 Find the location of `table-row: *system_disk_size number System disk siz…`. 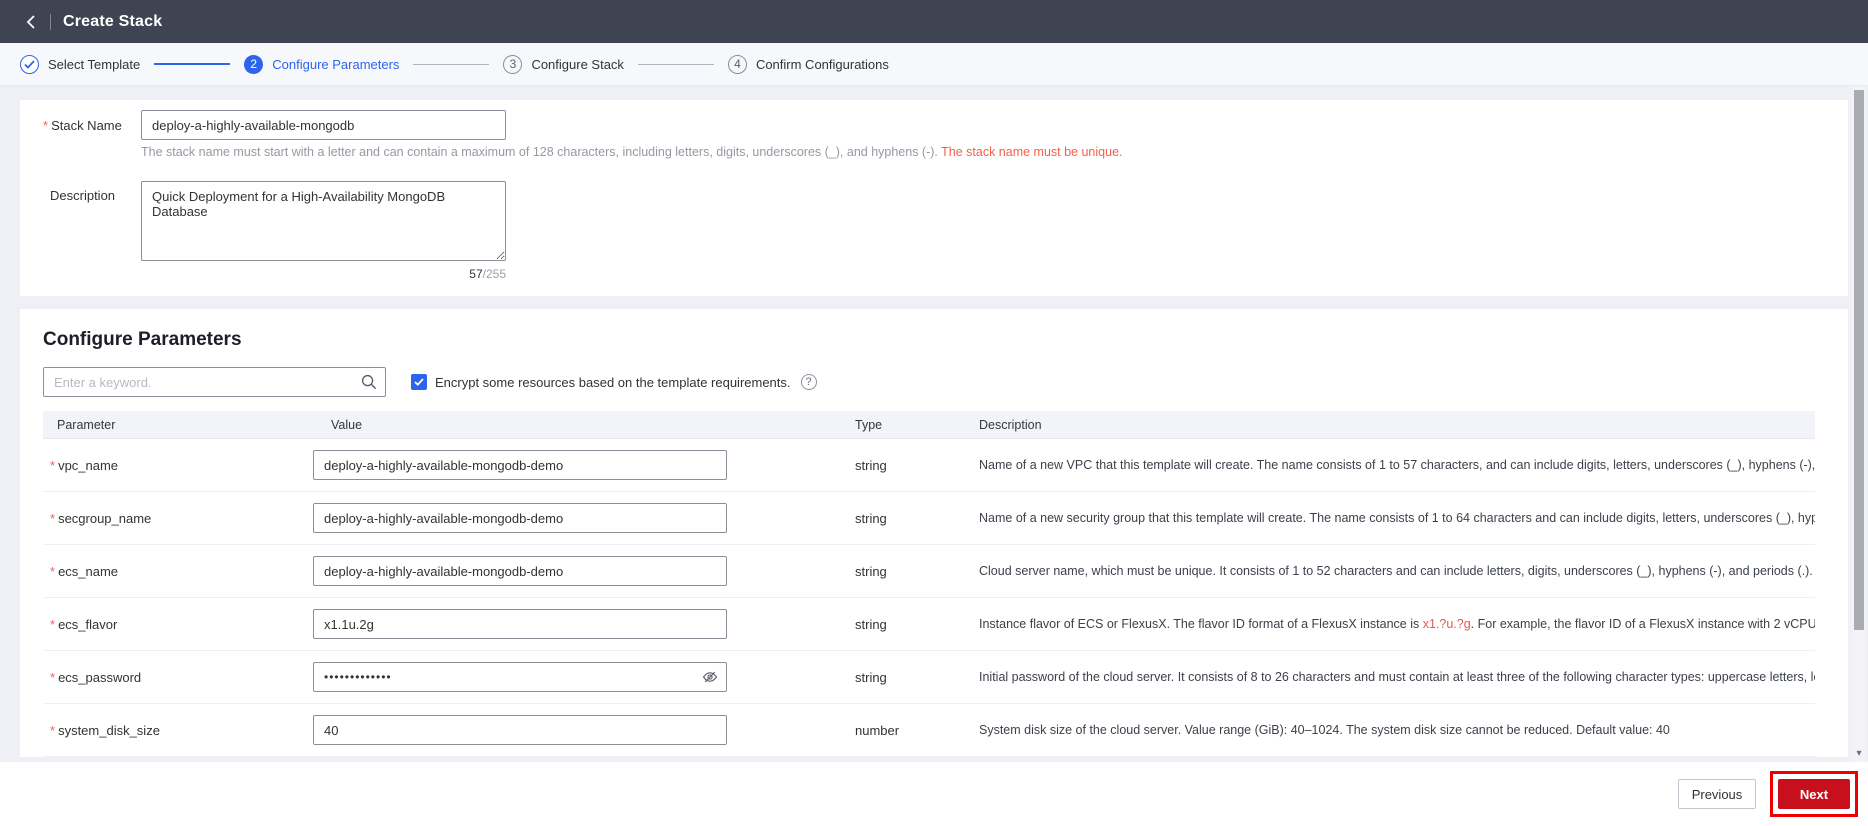

table-row: *system_disk_size number System disk siz… is located at coordinates (929, 730).